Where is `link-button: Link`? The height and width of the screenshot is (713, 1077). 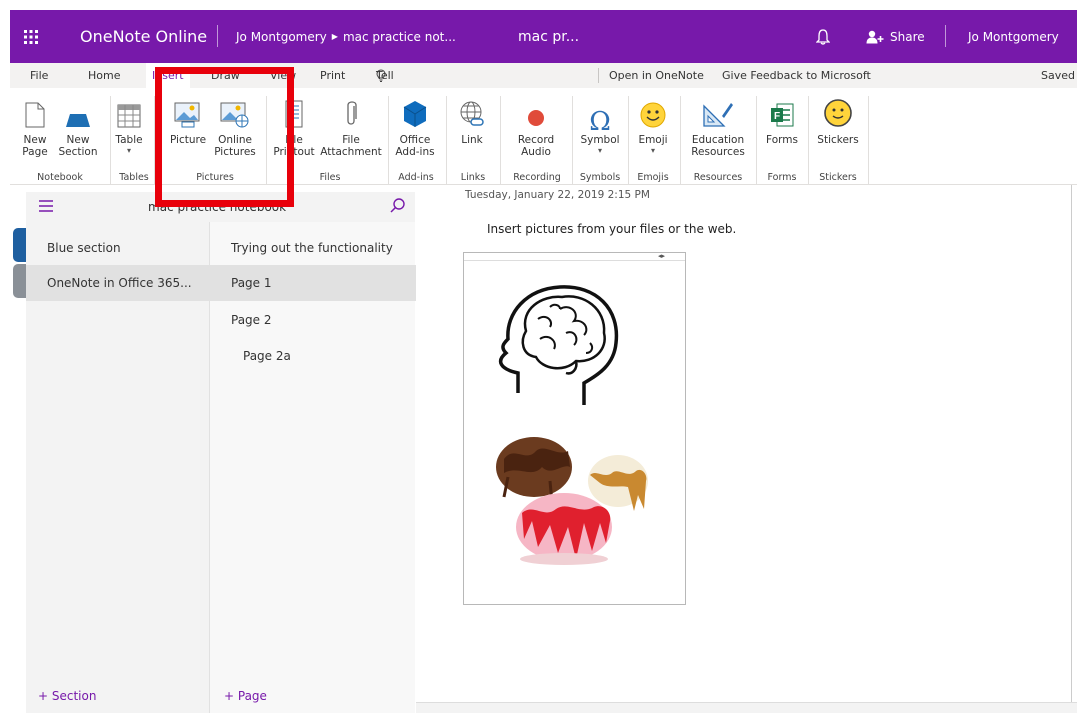 link-button: Link is located at coordinates (472, 117).